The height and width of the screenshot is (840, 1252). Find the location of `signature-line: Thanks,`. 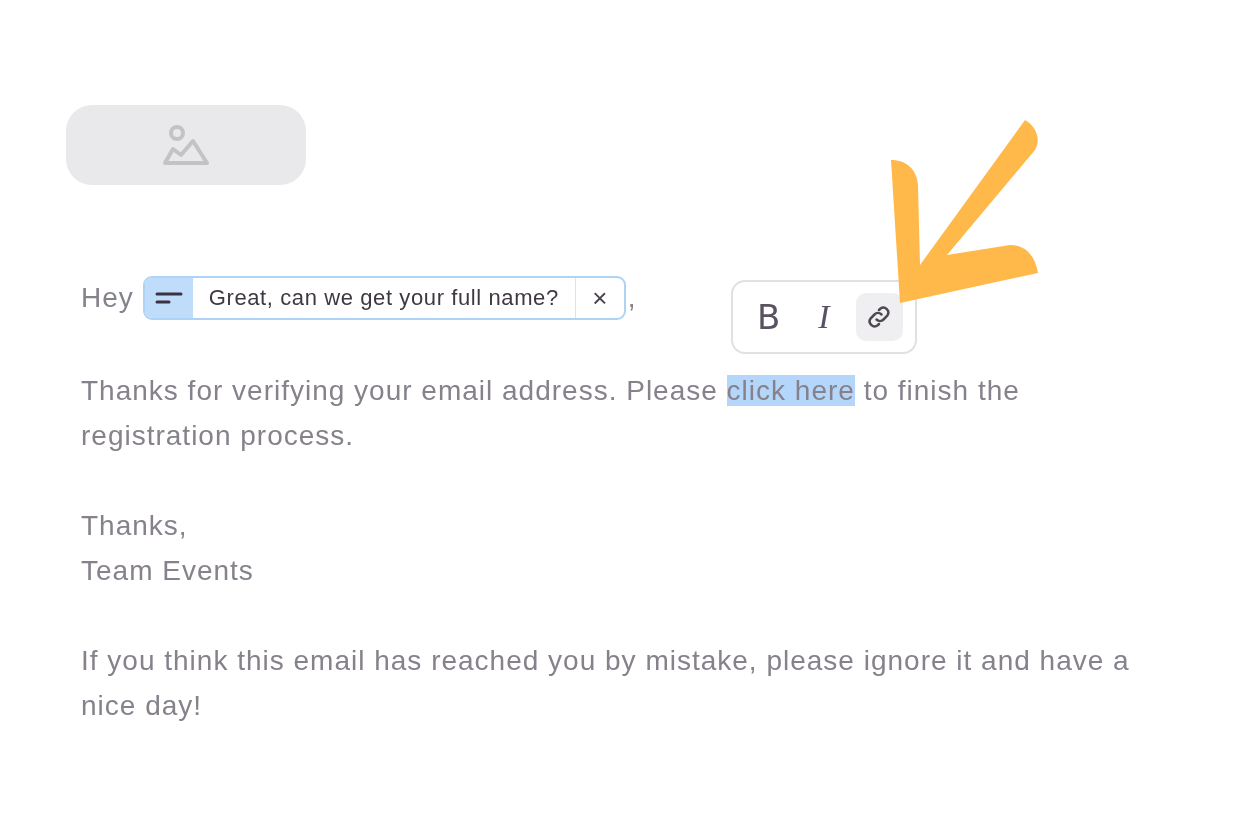

signature-line: Thanks, is located at coordinates (135, 526).